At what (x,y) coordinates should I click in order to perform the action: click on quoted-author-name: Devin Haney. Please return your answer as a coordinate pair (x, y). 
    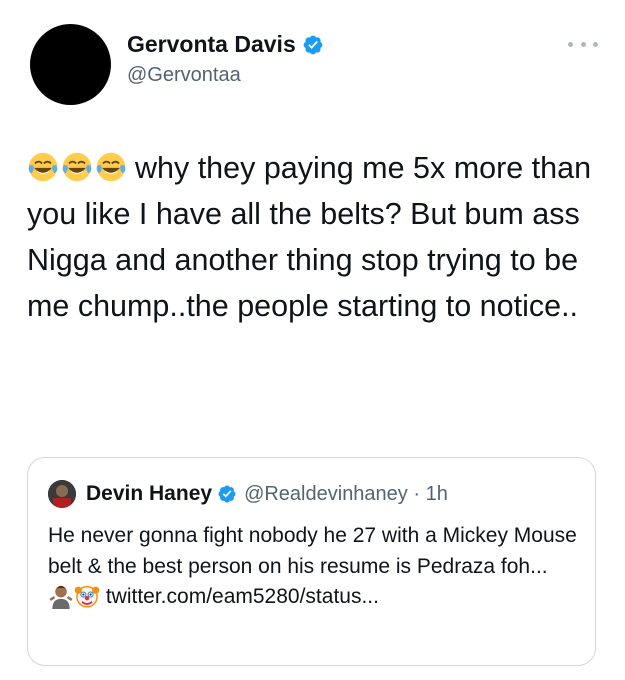
    Looking at the image, I should click on (149, 493).